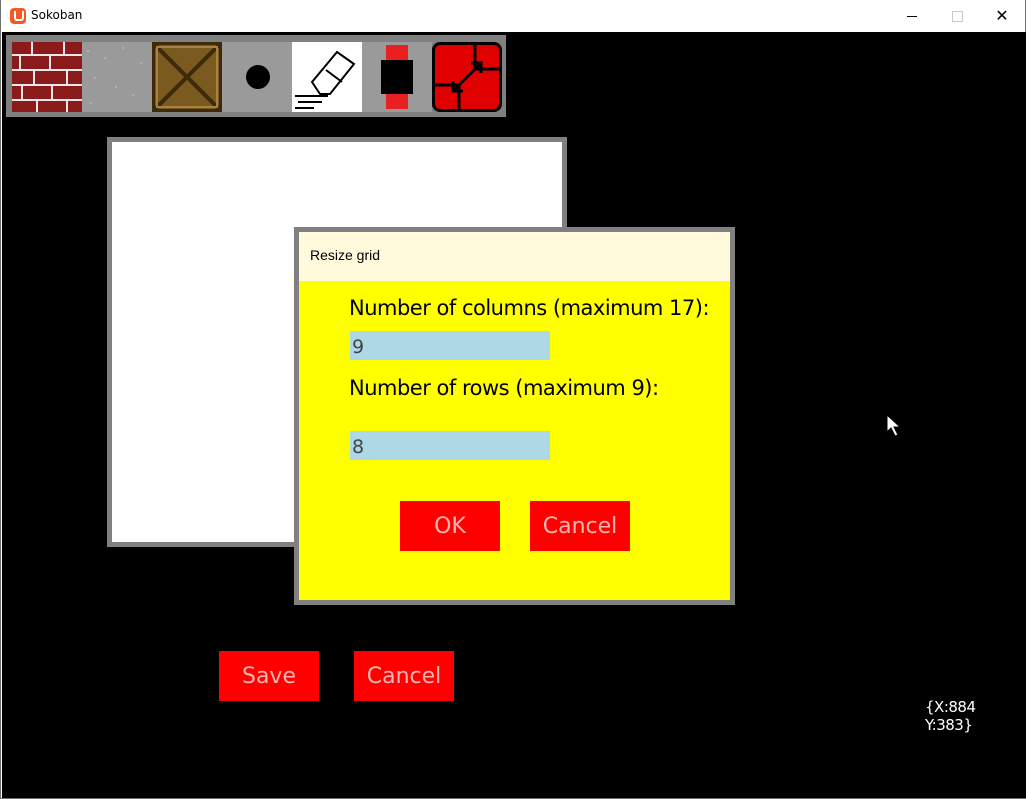 This screenshot has width=1026, height=799. I want to click on wall-tool-button, so click(47, 77).